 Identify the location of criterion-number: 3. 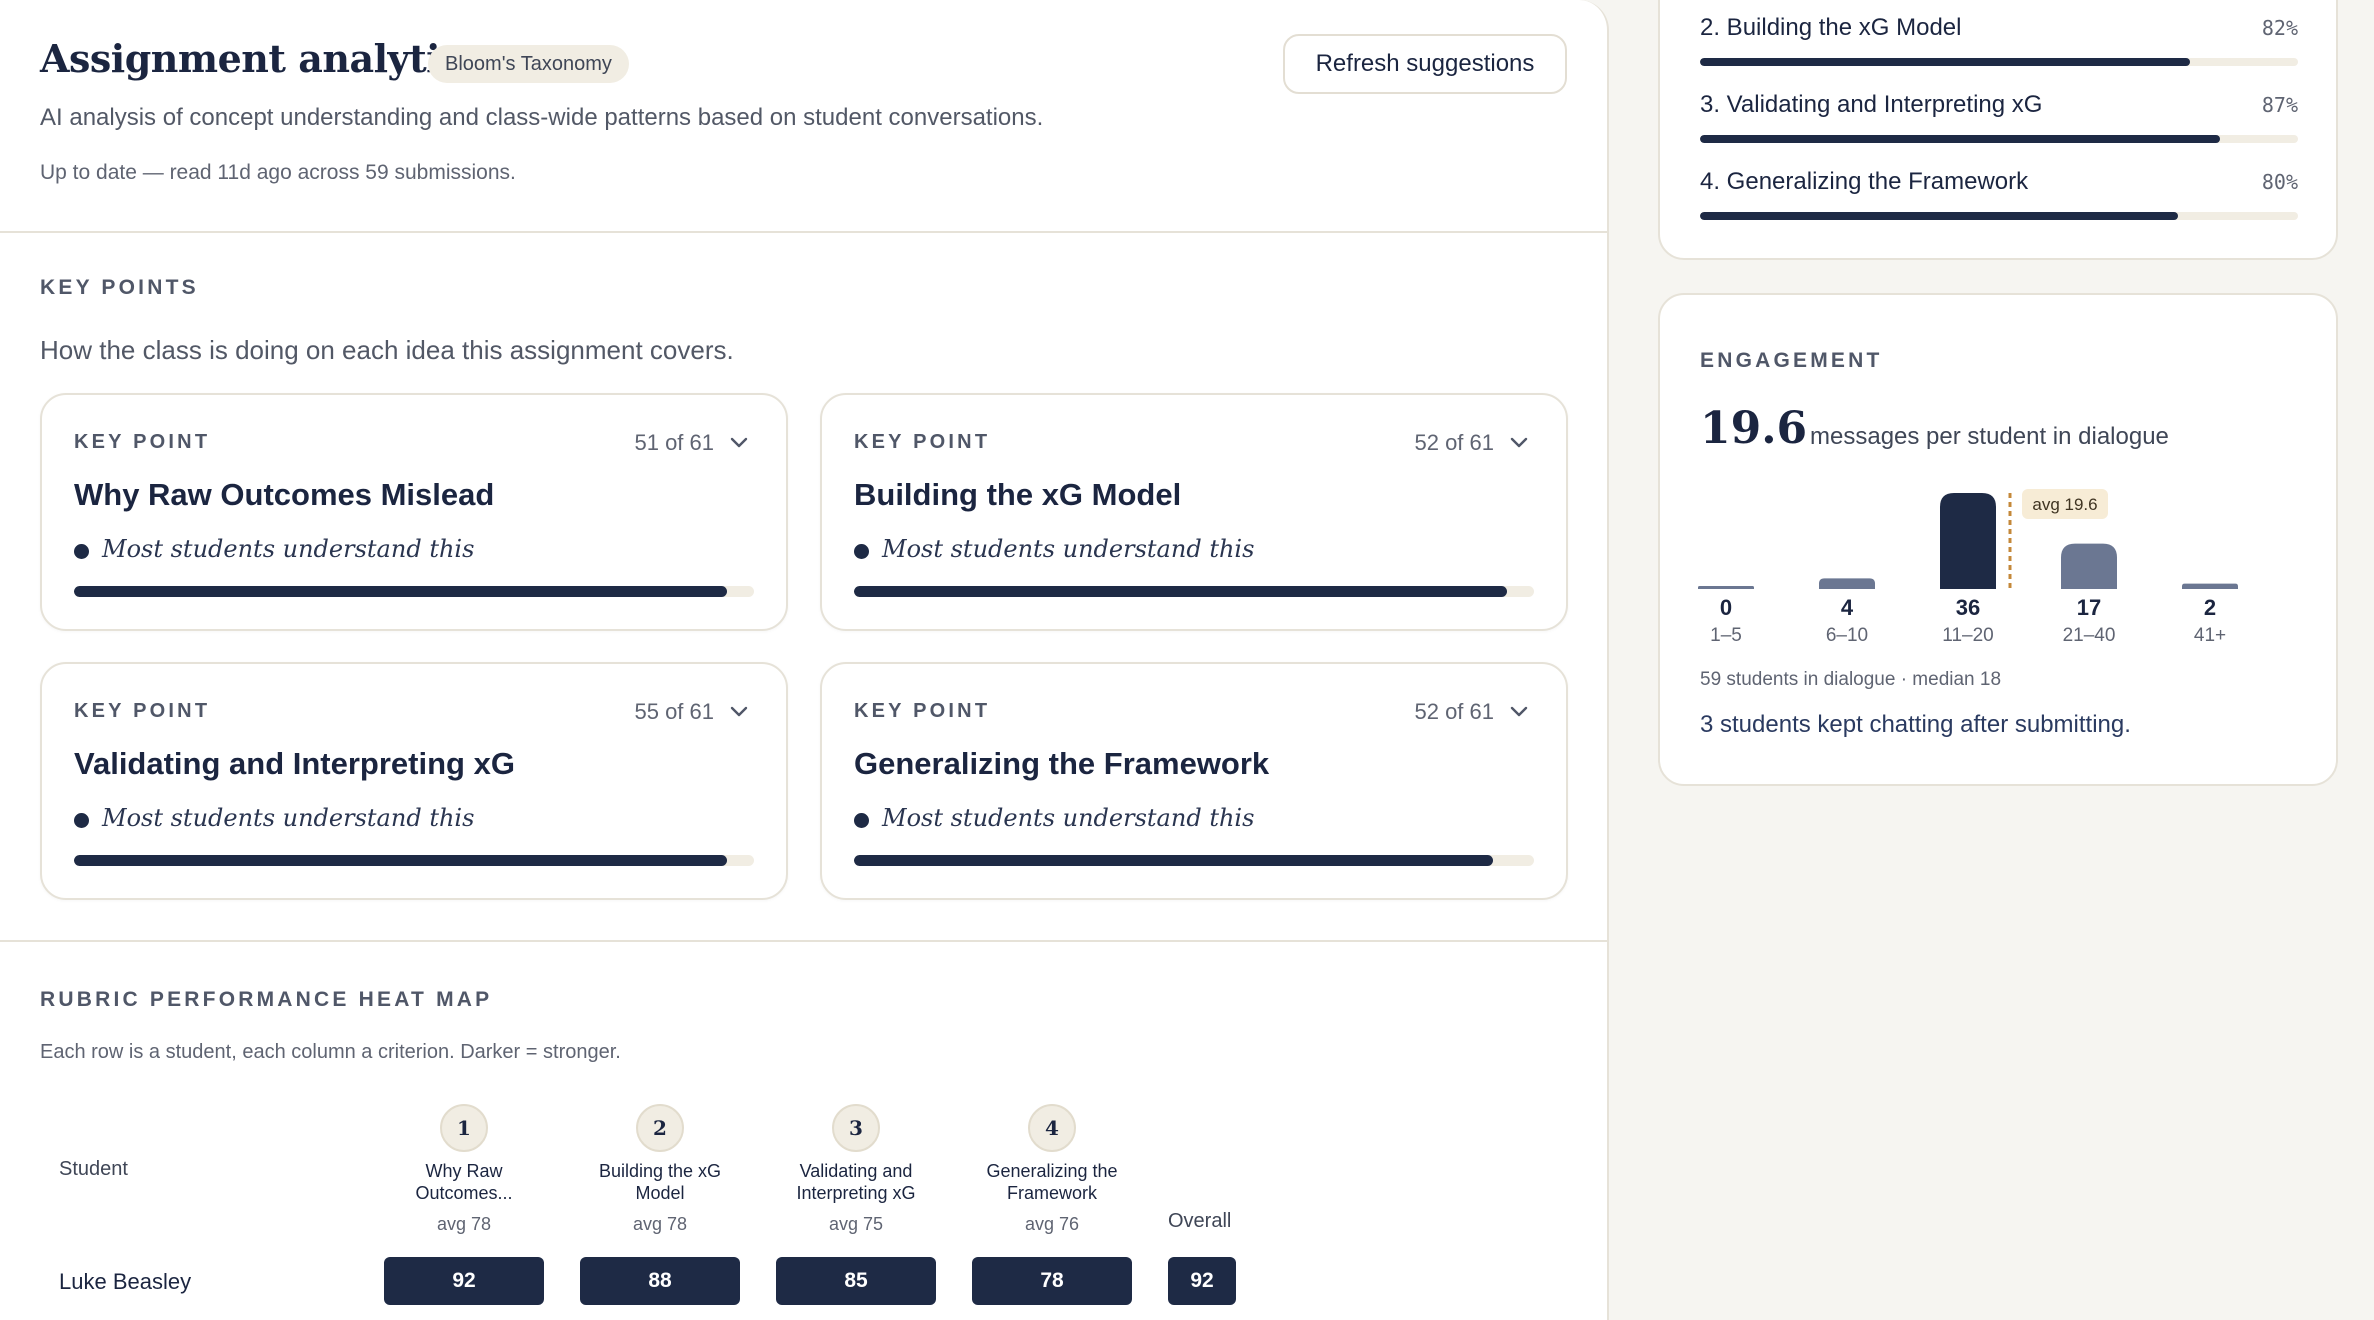
(856, 1128).